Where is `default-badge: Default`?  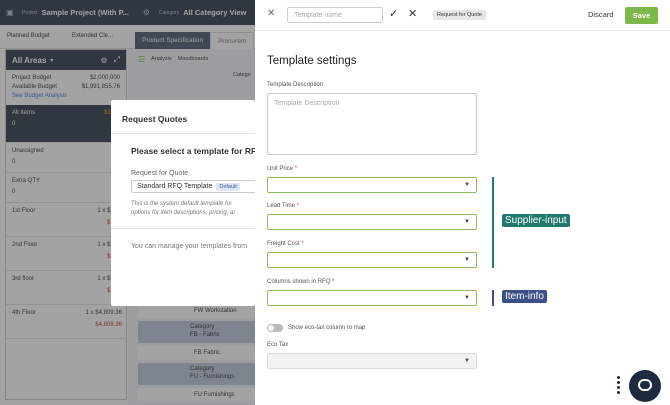 default-badge: Default is located at coordinates (228, 187).